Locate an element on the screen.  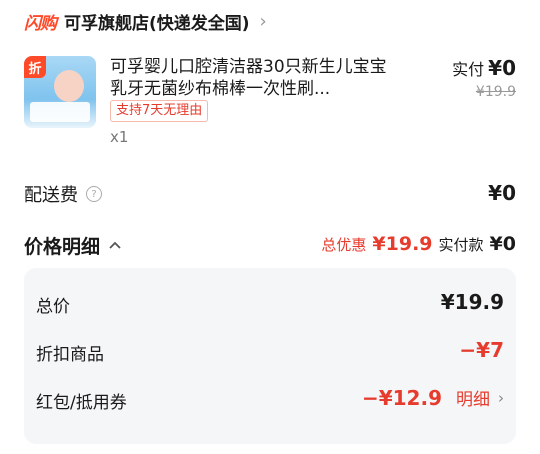
coupon-detail-link: 明细 › is located at coordinates (480, 398).